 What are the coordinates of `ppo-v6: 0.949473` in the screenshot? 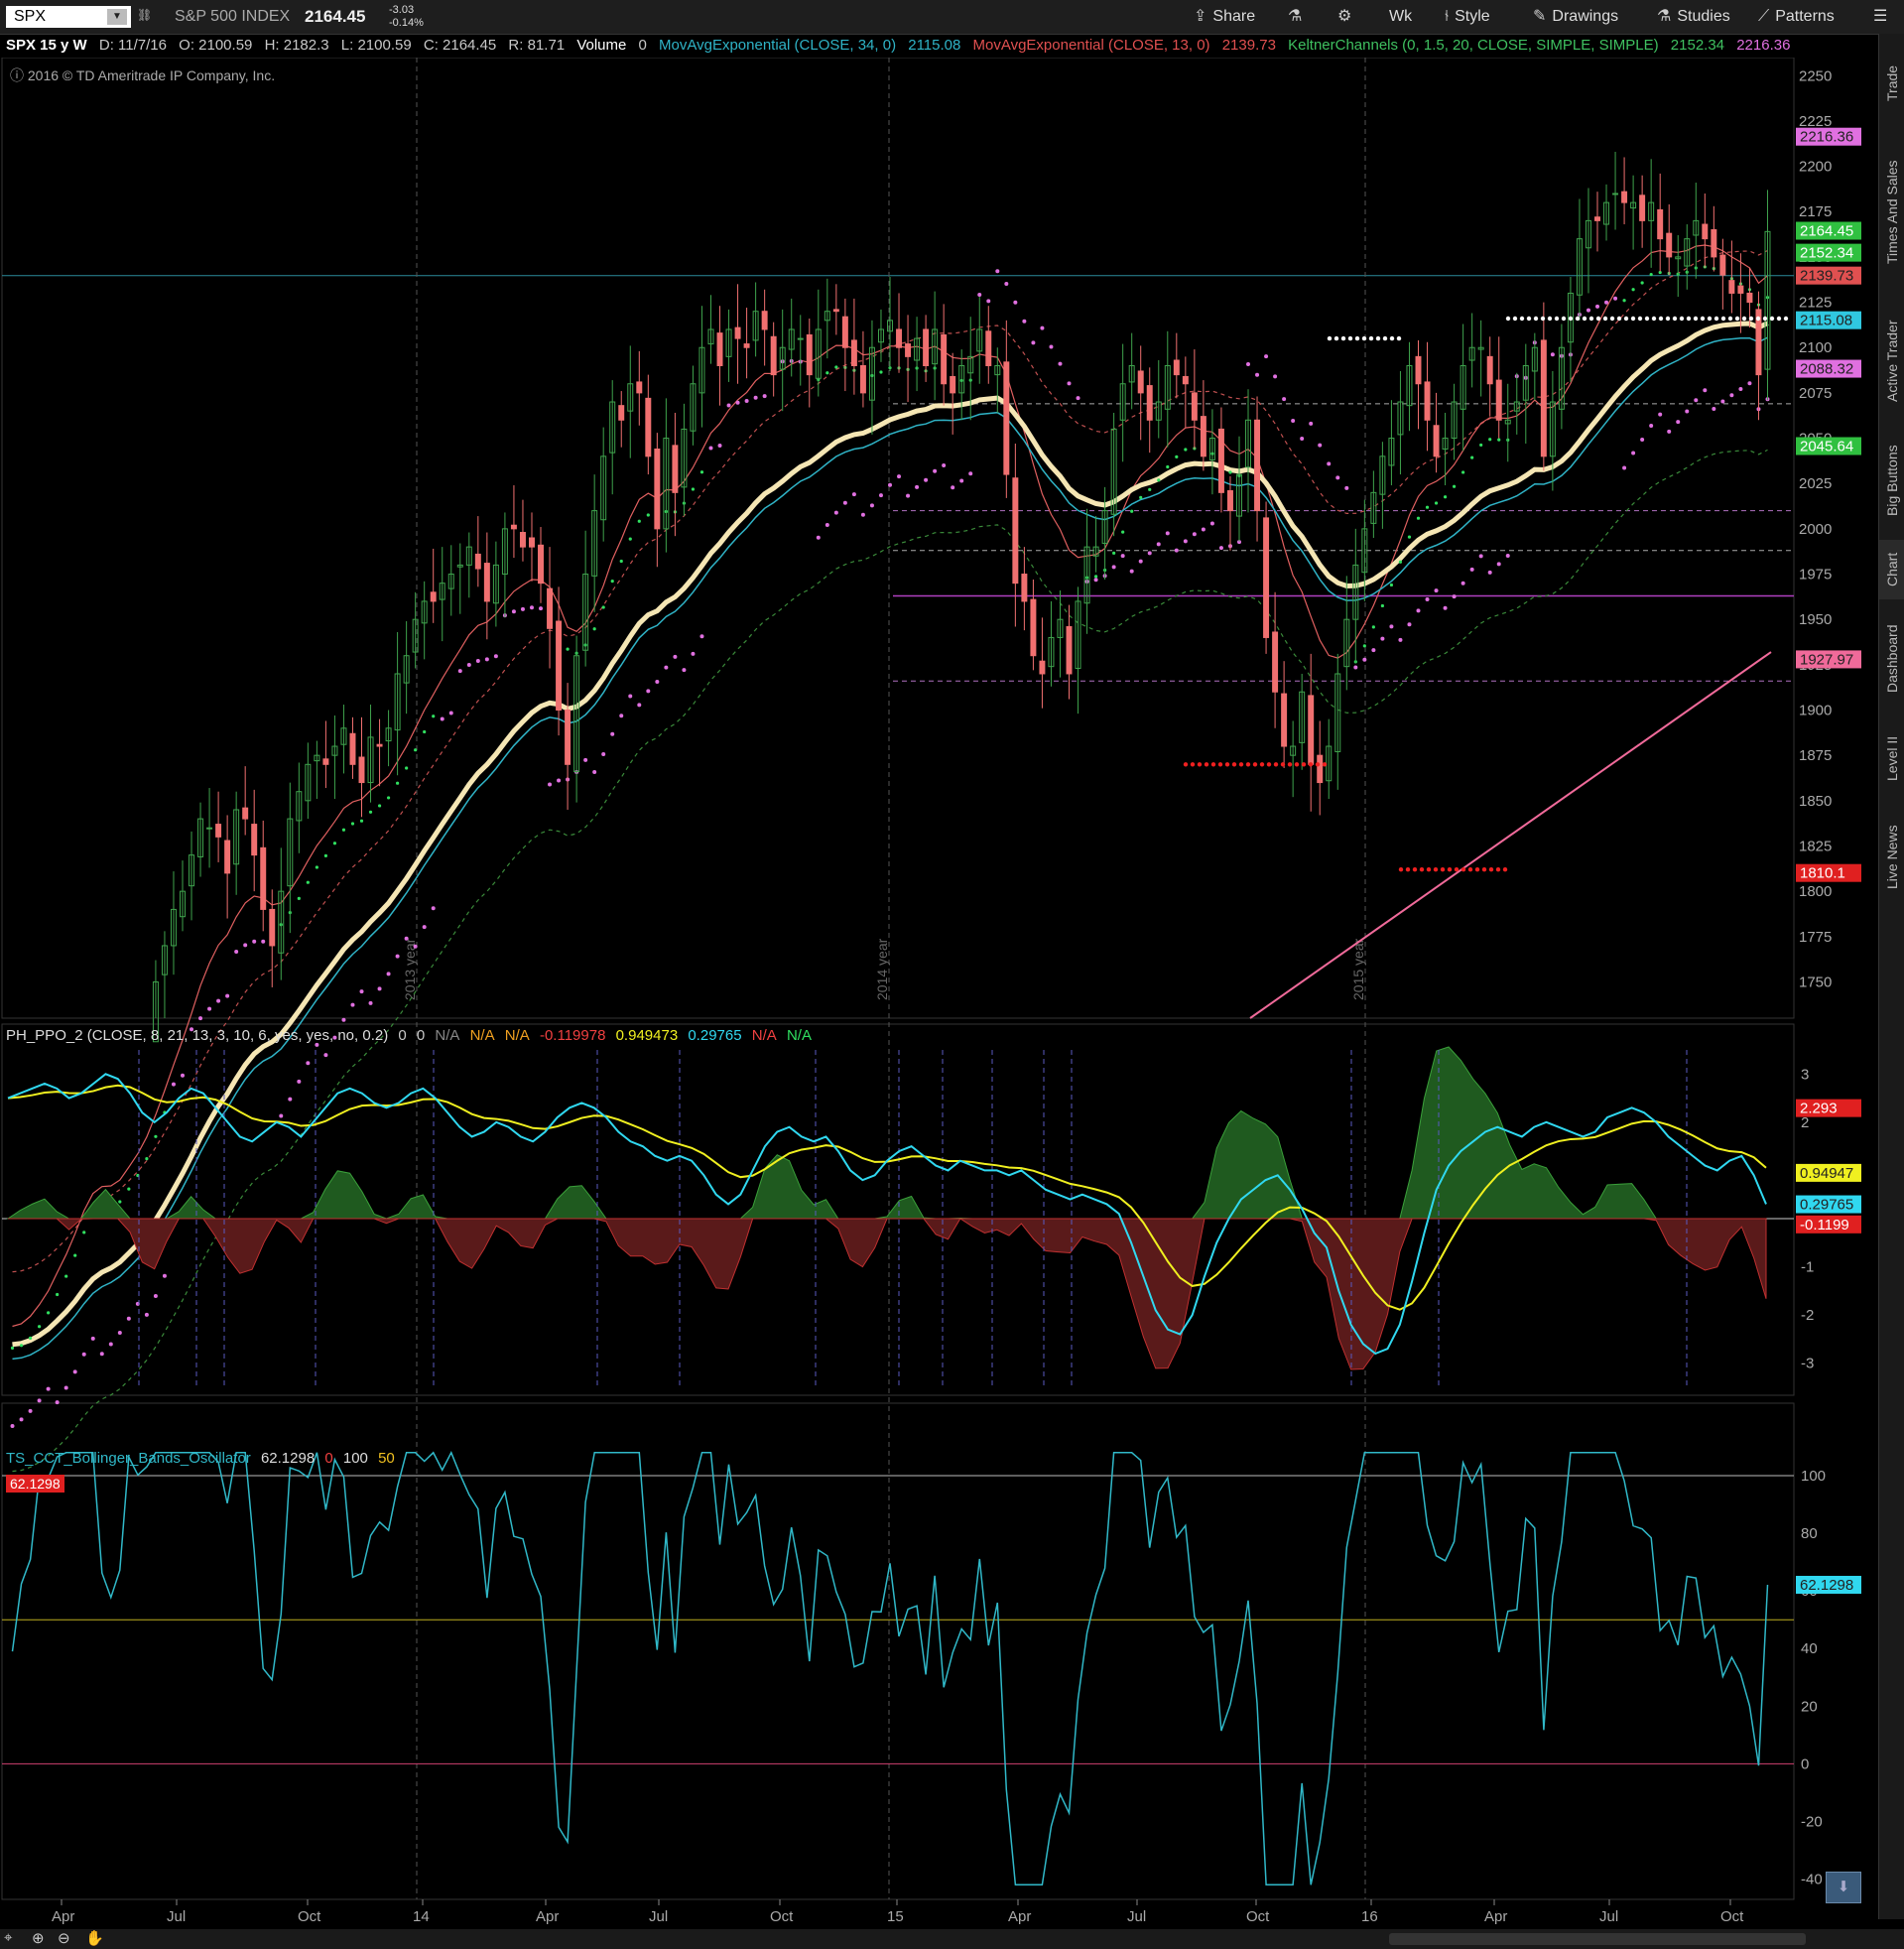 It's located at (647, 1035).